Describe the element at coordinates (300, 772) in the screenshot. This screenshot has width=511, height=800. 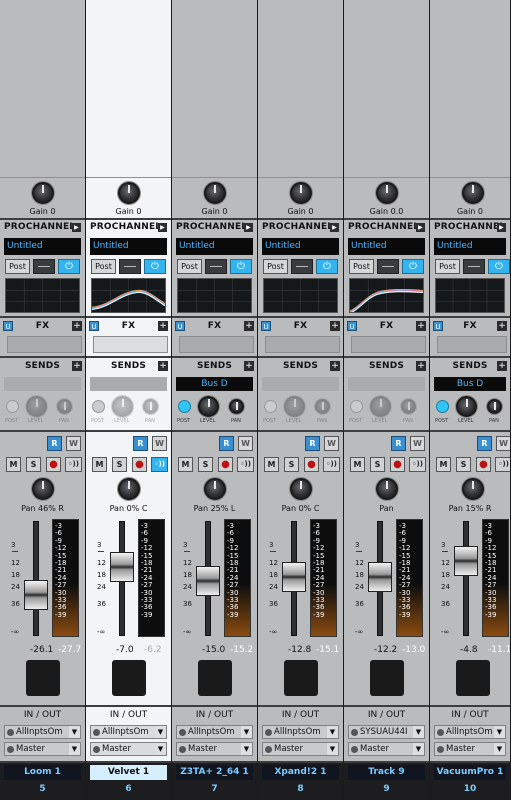
I see `track-name: Xpand!2 1` at that location.